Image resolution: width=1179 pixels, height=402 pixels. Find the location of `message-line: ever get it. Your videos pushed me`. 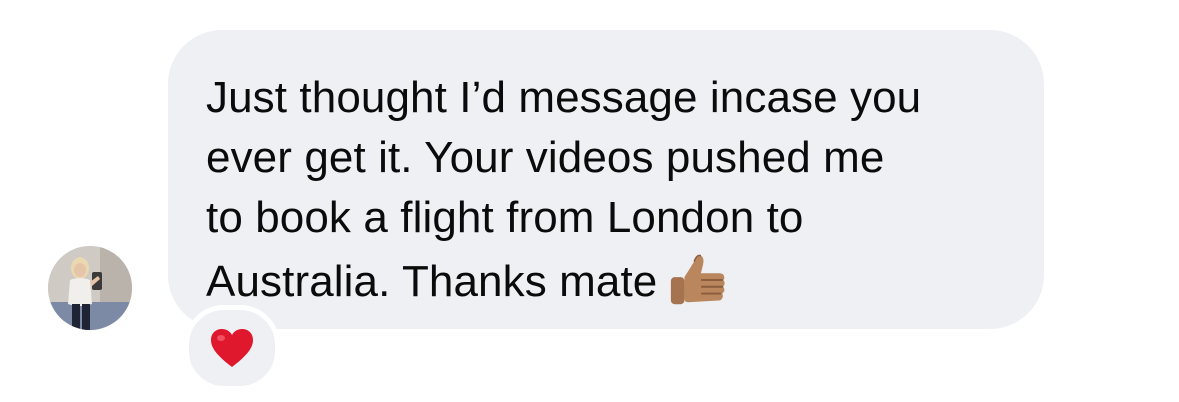

message-line: ever get it. Your videos pushed me is located at coordinates (545, 157).